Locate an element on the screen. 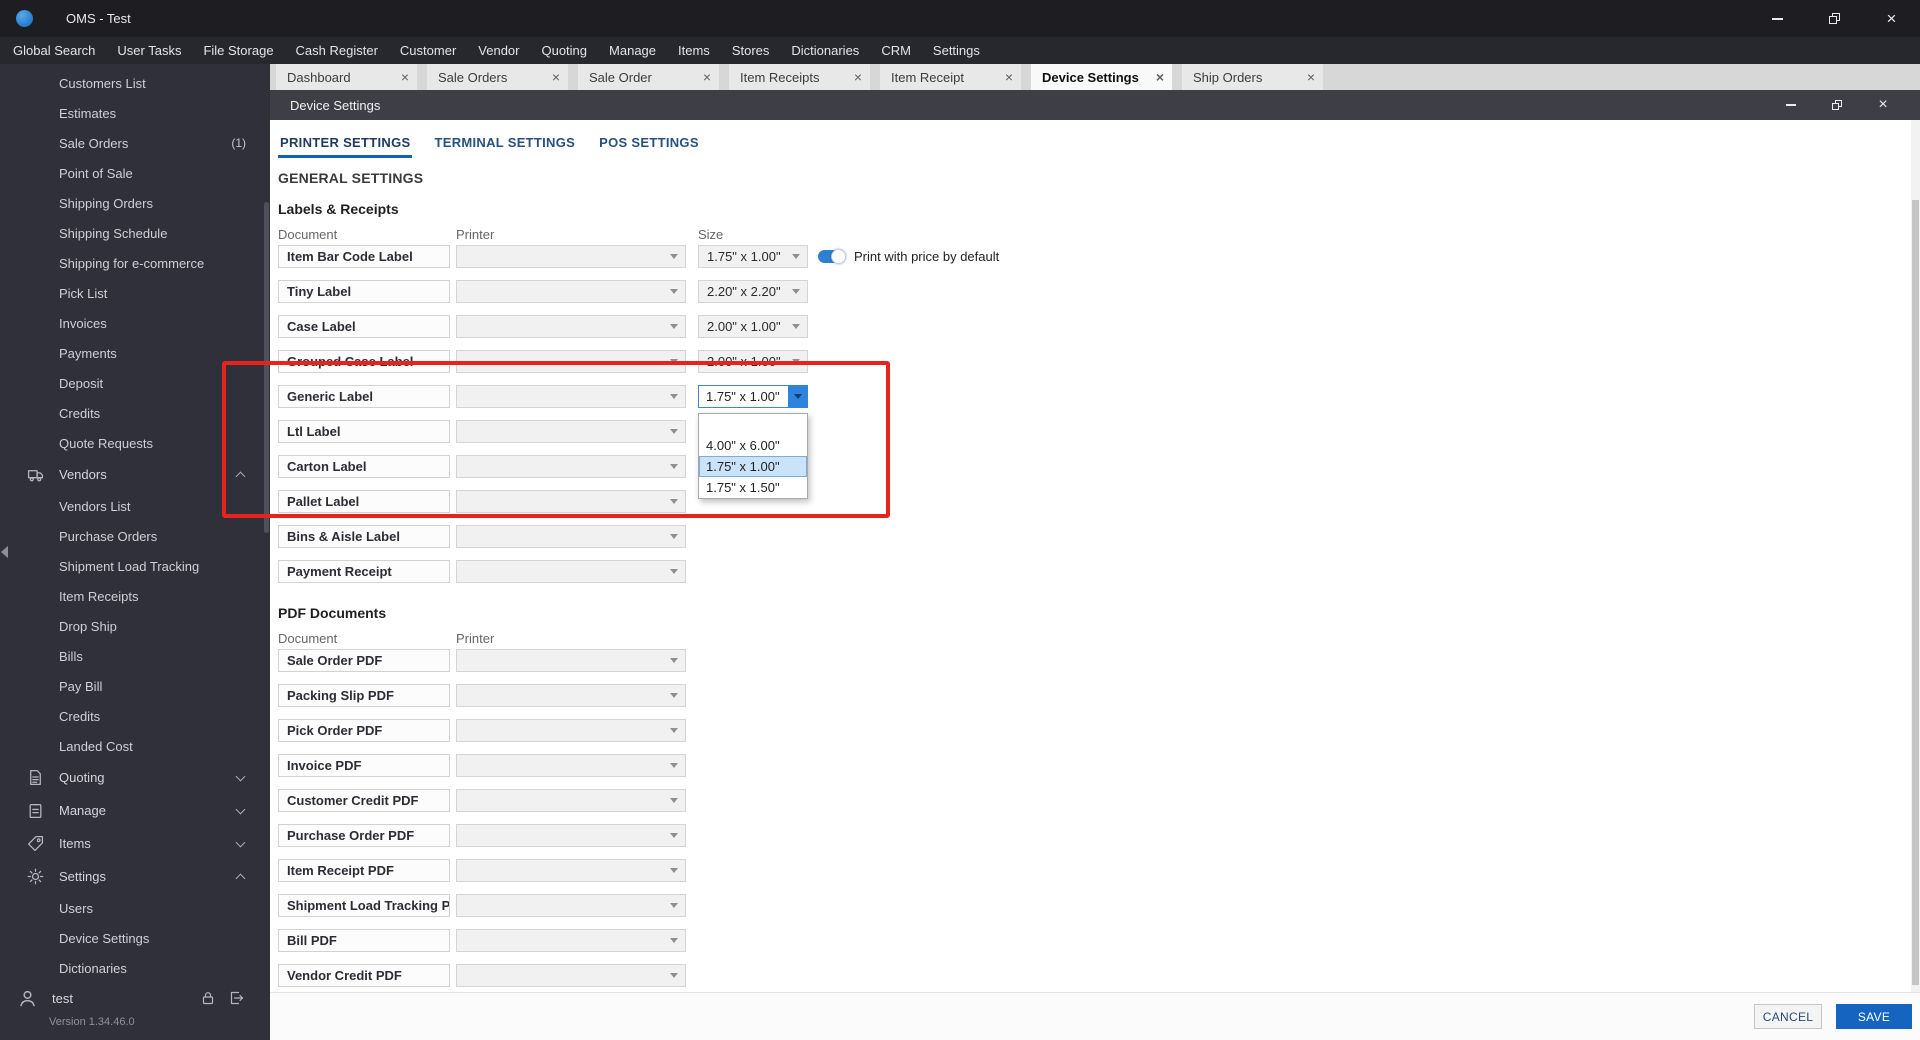  panel-close-button: × is located at coordinates (1883, 105).